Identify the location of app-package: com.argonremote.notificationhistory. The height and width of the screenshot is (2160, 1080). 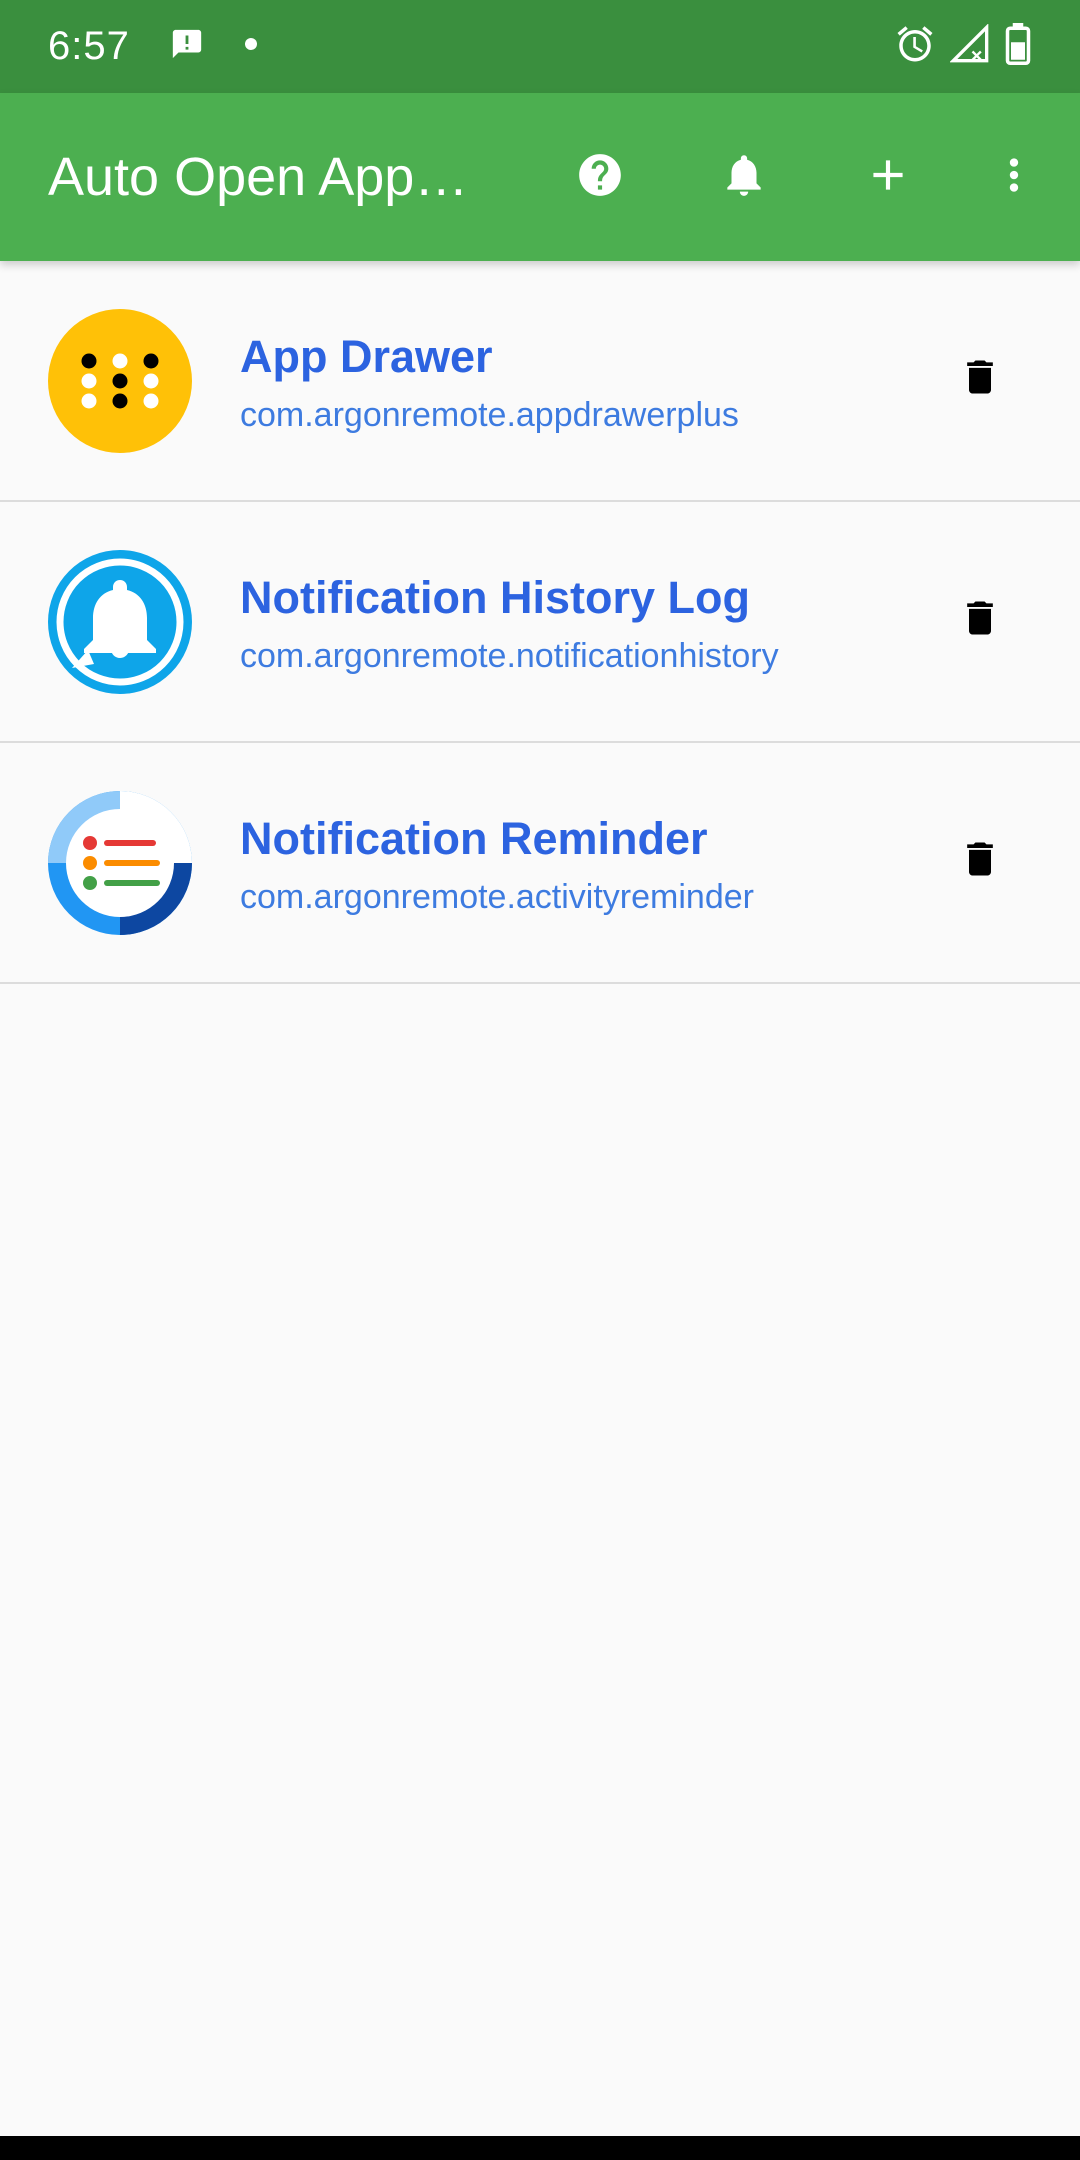
(509, 656).